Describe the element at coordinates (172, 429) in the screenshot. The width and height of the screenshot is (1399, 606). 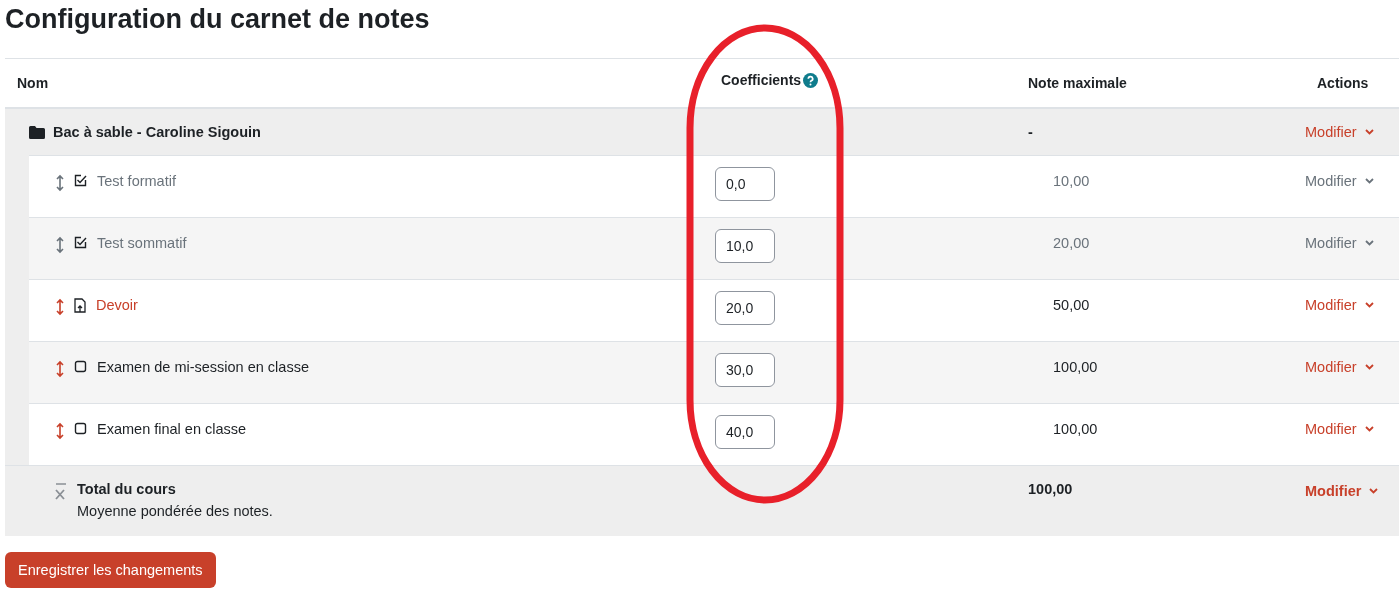
I see `grade-item-name: Examen final en classe` at that location.